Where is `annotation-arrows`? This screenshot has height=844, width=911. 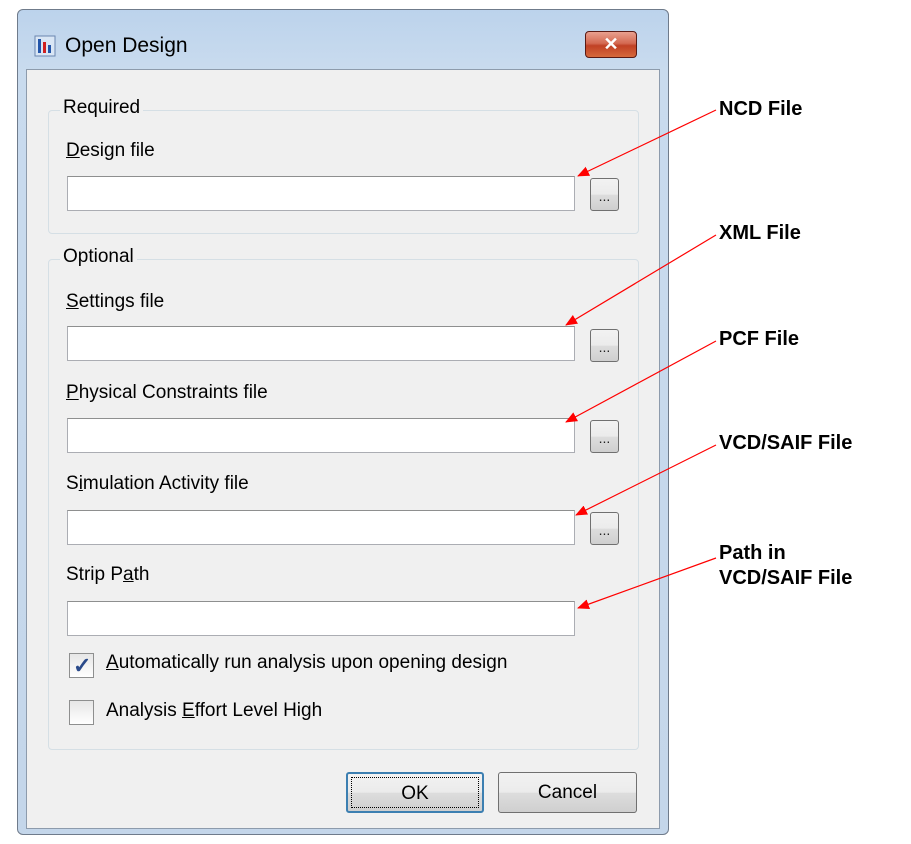
annotation-arrows is located at coordinates (641, 359).